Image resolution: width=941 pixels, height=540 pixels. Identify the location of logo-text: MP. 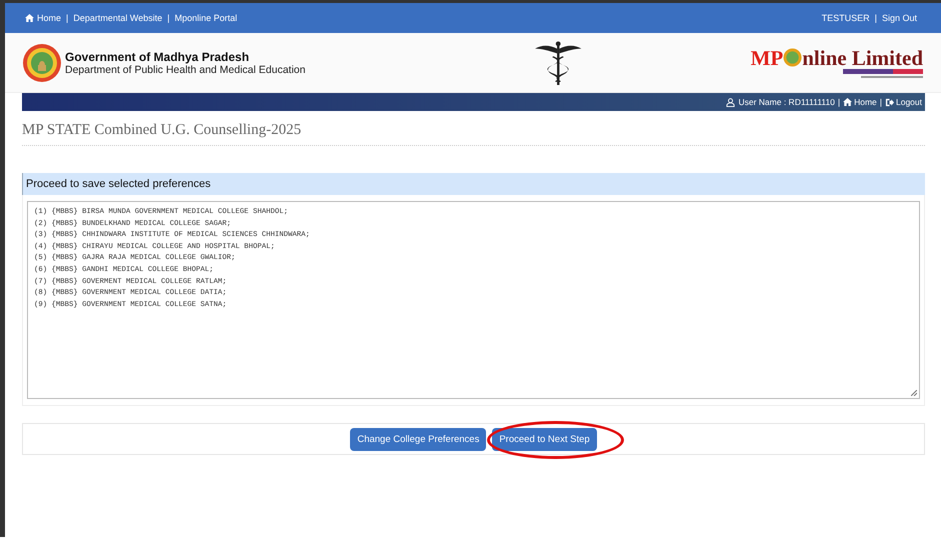
(767, 57).